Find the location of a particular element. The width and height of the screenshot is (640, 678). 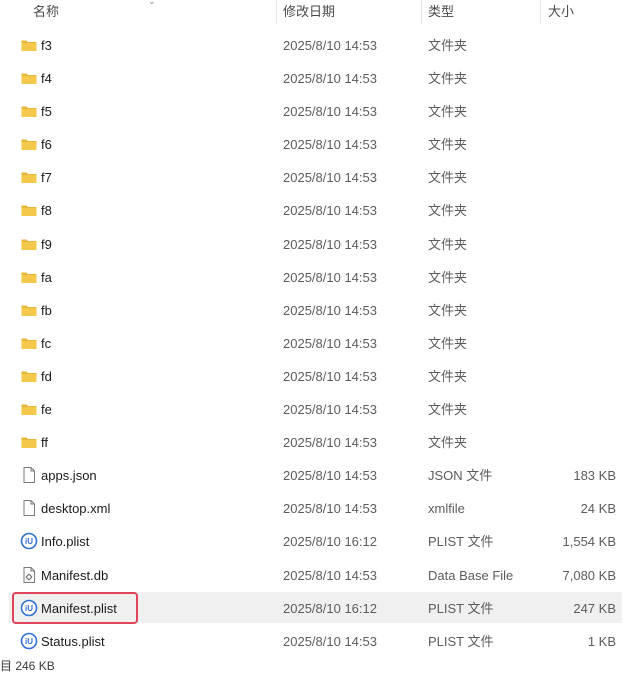

file-name: fe is located at coordinates (46, 409).